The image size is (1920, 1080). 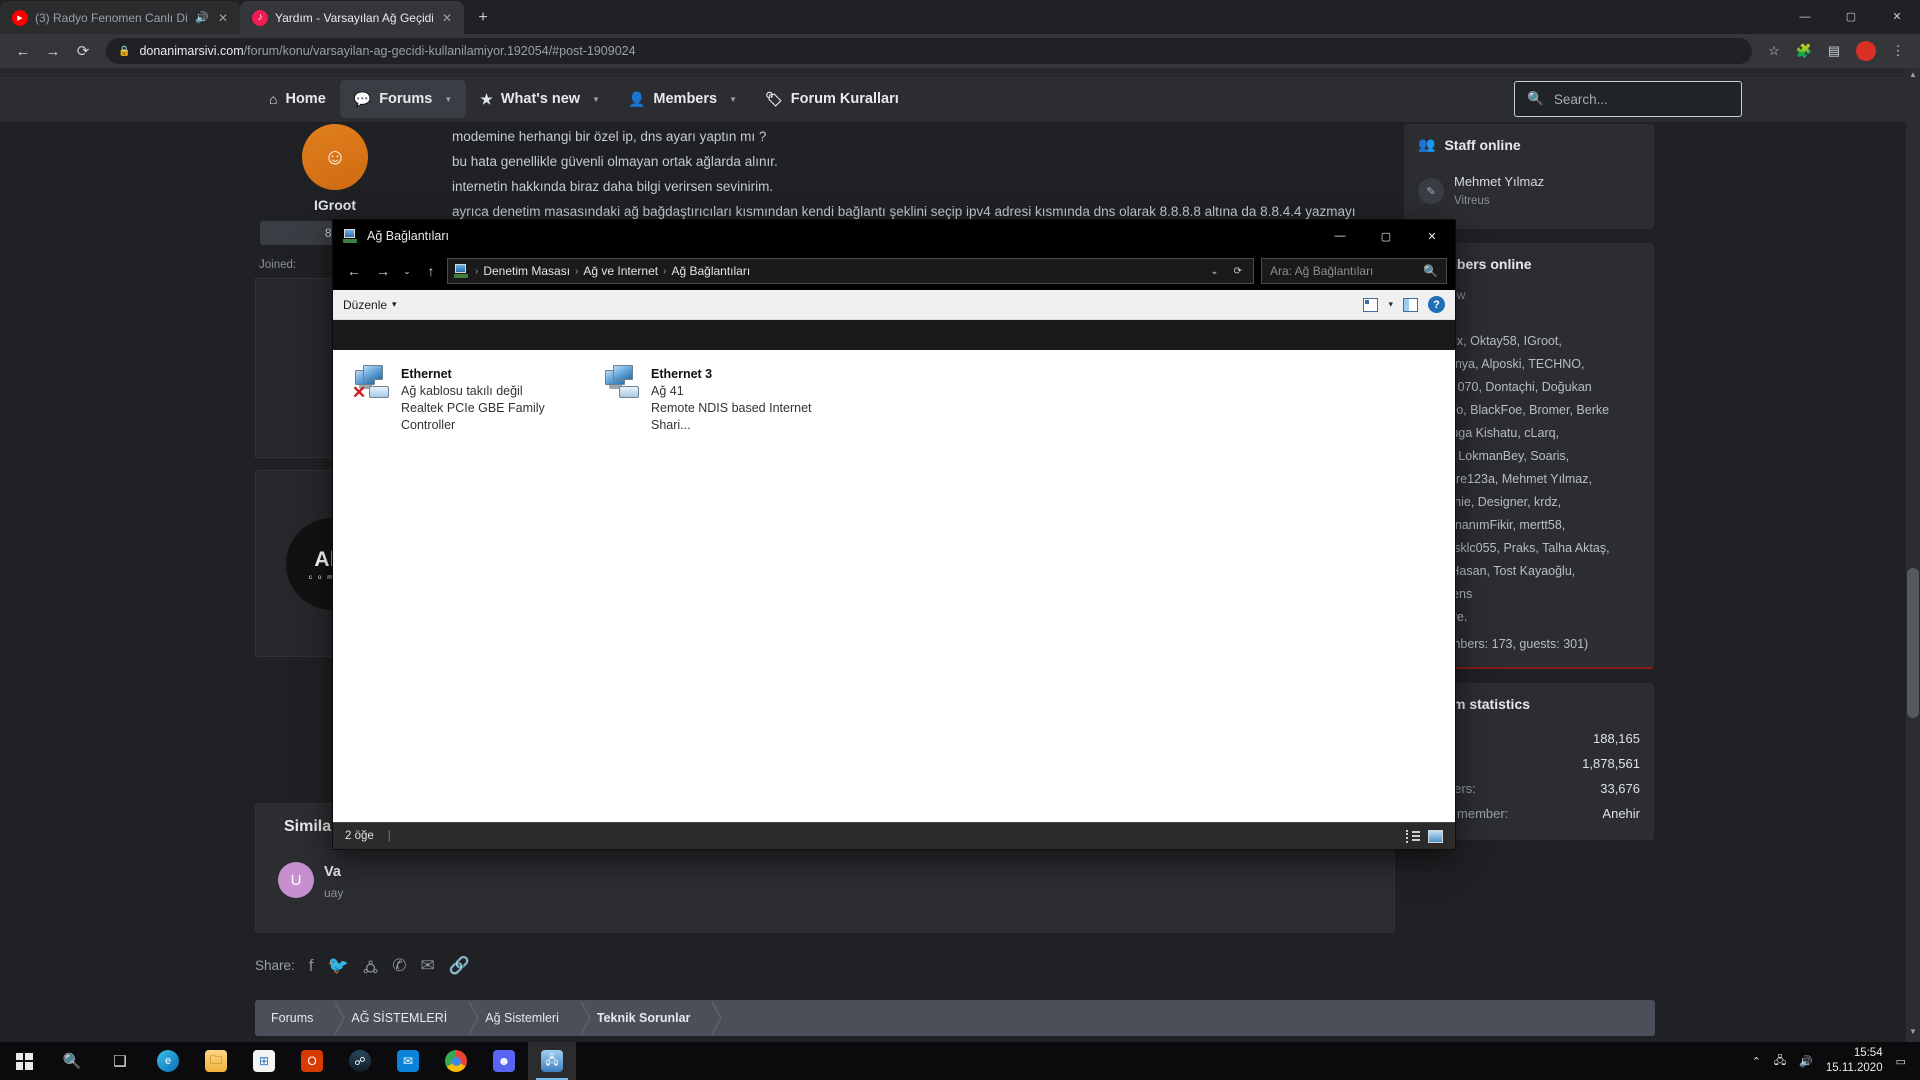 I want to click on extensions-icon: 🧩, so click(x=1804, y=51).